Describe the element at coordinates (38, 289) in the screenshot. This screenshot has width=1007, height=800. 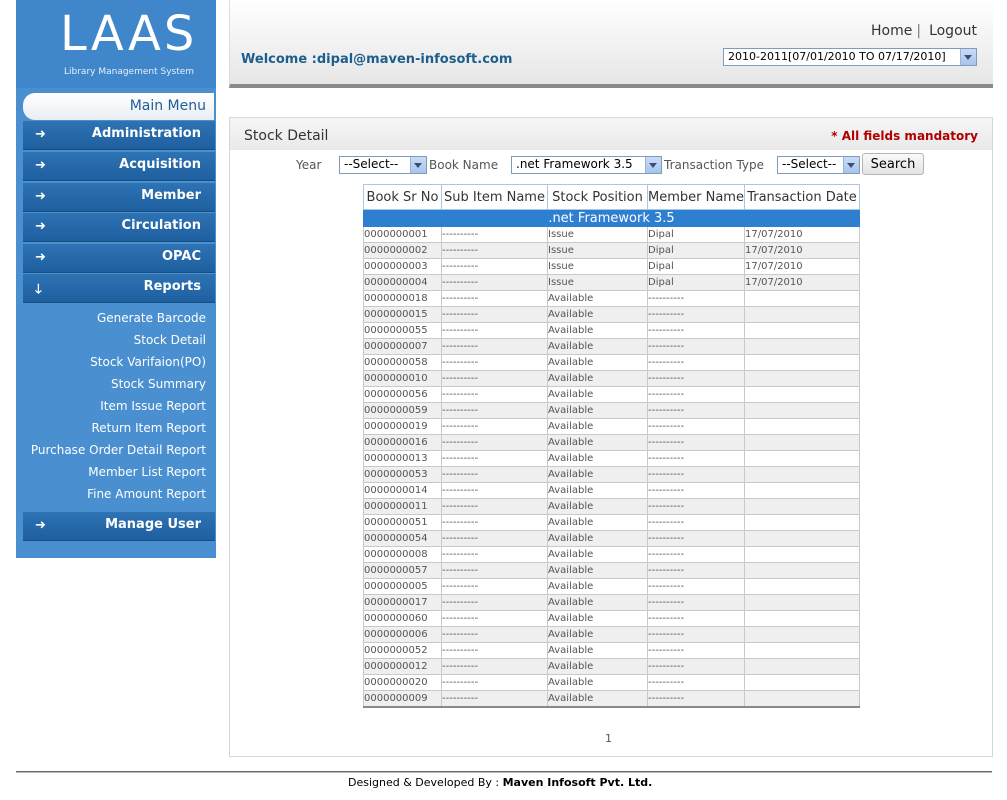
I see `arrow-down-icon: 🡓` at that location.